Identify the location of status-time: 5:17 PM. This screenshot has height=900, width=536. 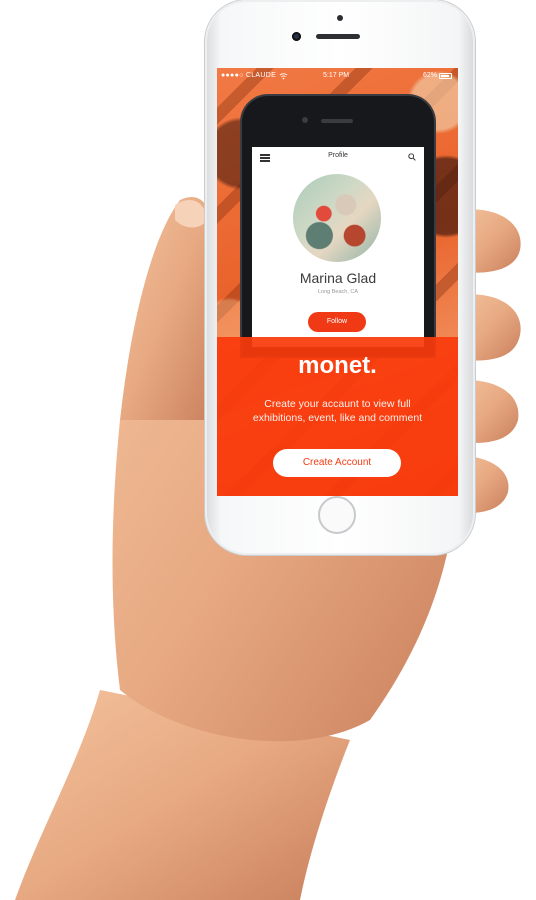
(336, 75).